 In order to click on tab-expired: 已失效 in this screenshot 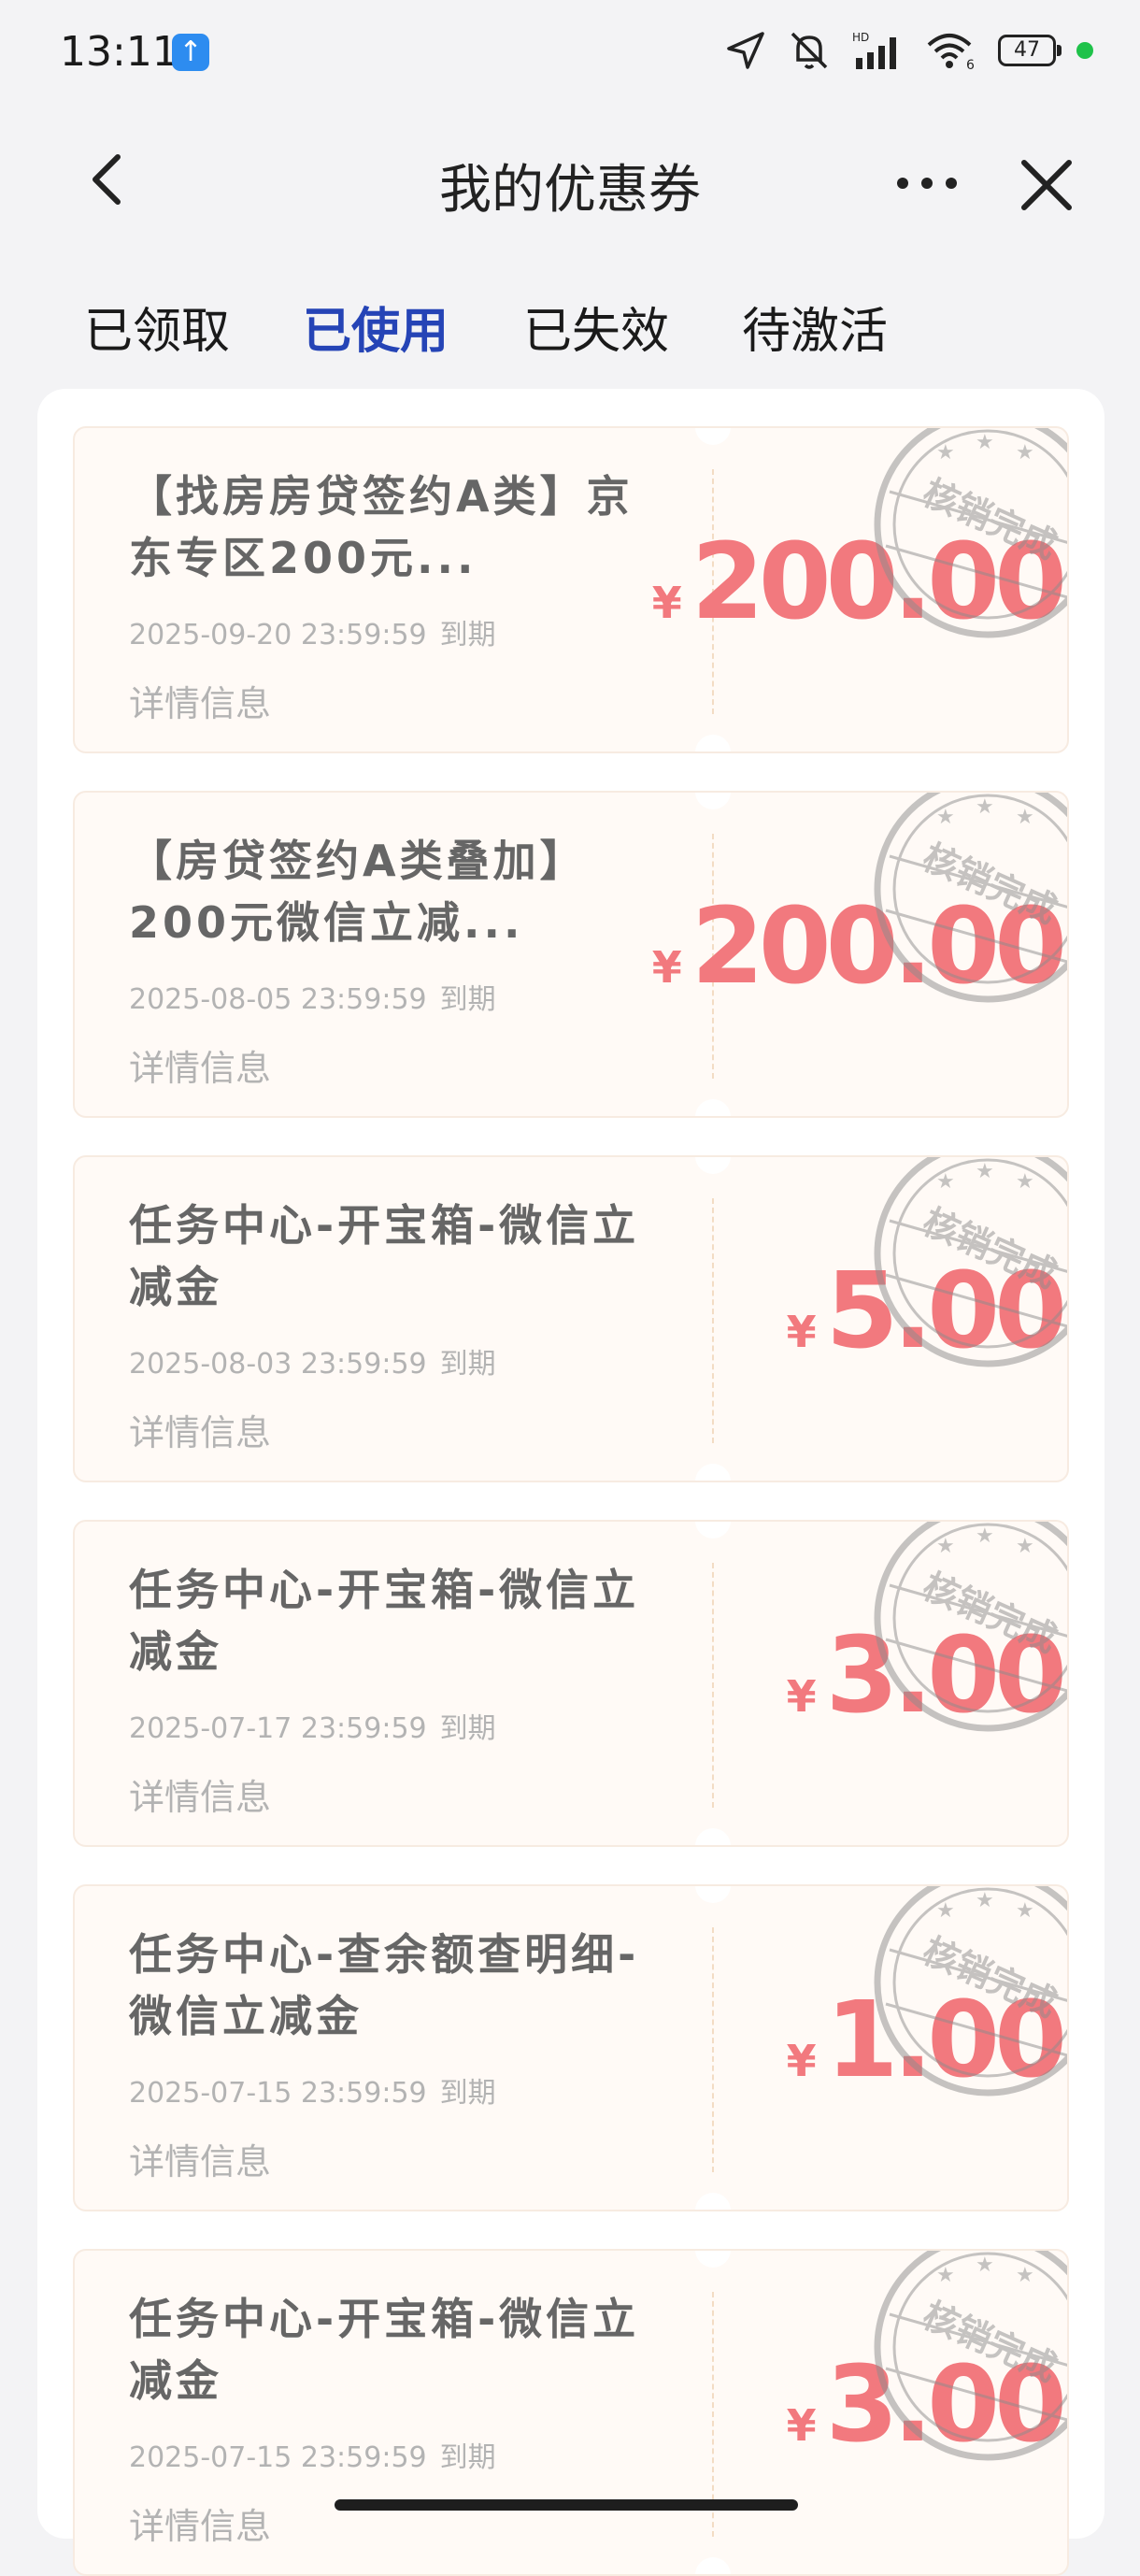, I will do `click(596, 327)`.